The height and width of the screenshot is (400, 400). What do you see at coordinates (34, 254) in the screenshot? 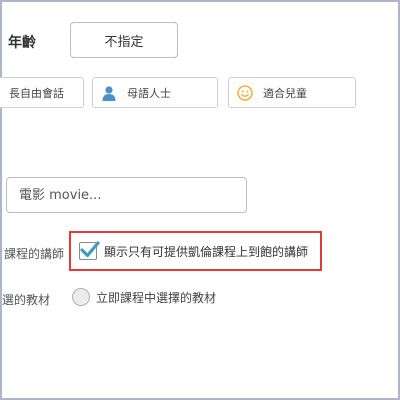
I see `teacher-filter-label: 課程的講師` at bounding box center [34, 254].